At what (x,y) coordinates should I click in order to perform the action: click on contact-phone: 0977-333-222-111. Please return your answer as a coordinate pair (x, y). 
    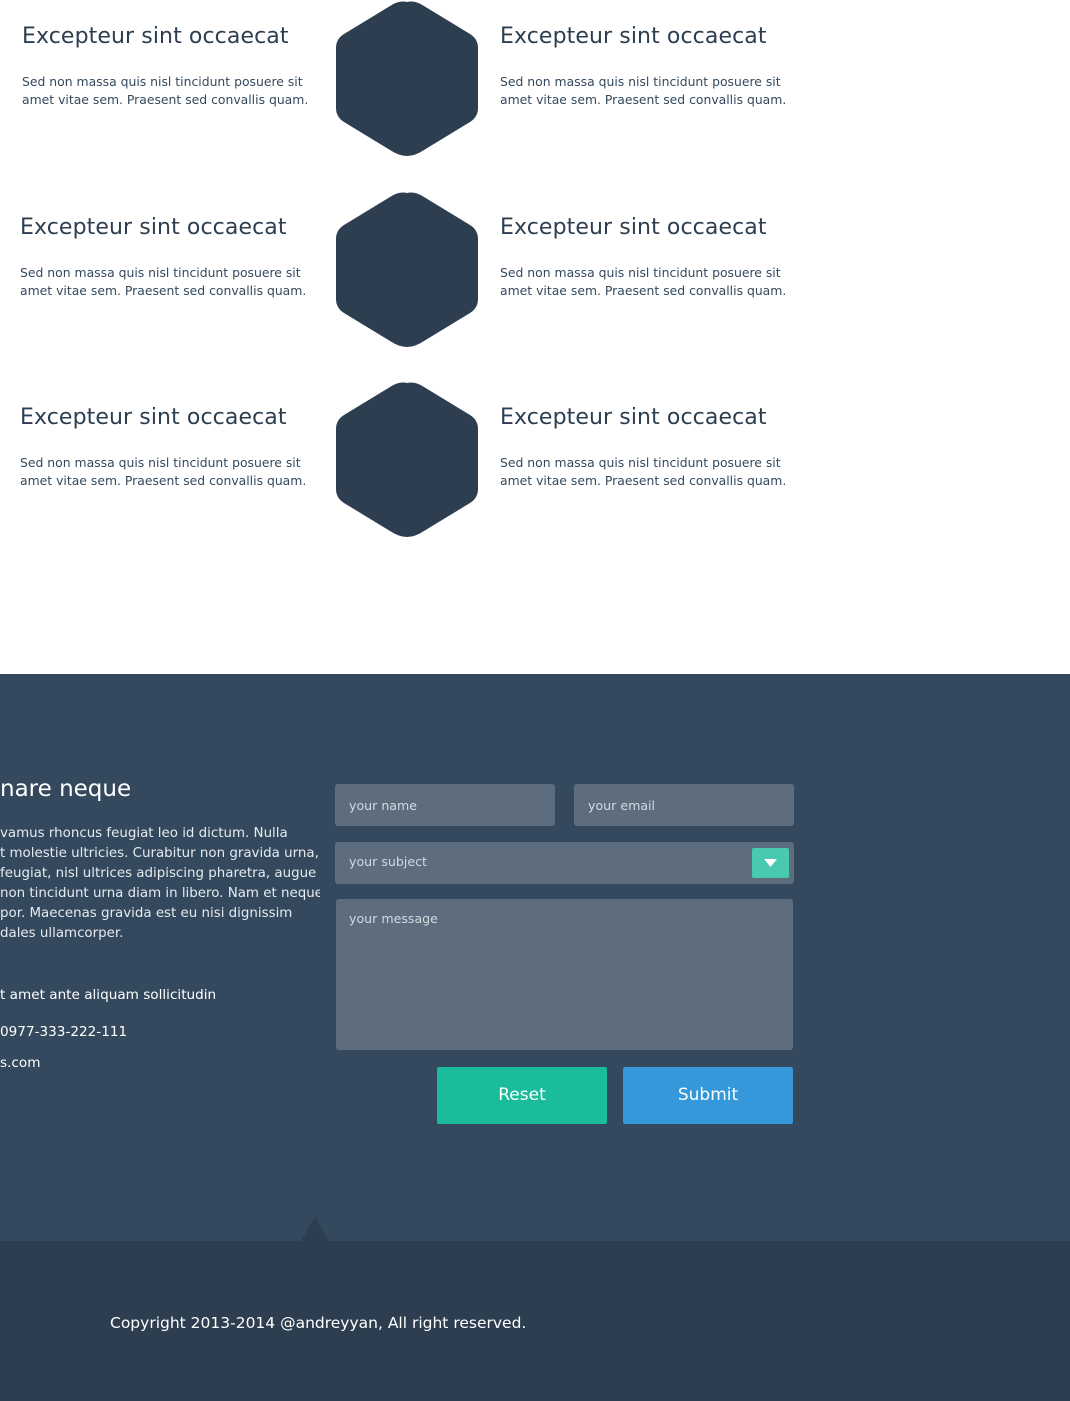
    Looking at the image, I should click on (64, 1032).